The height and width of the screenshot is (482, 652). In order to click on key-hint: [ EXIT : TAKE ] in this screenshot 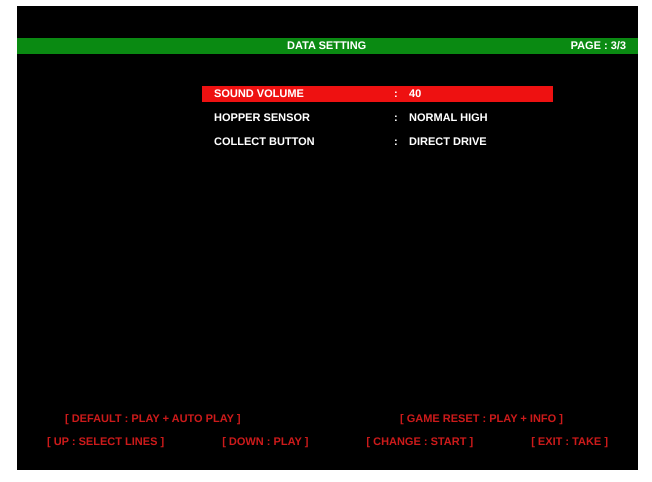, I will do `click(569, 442)`.